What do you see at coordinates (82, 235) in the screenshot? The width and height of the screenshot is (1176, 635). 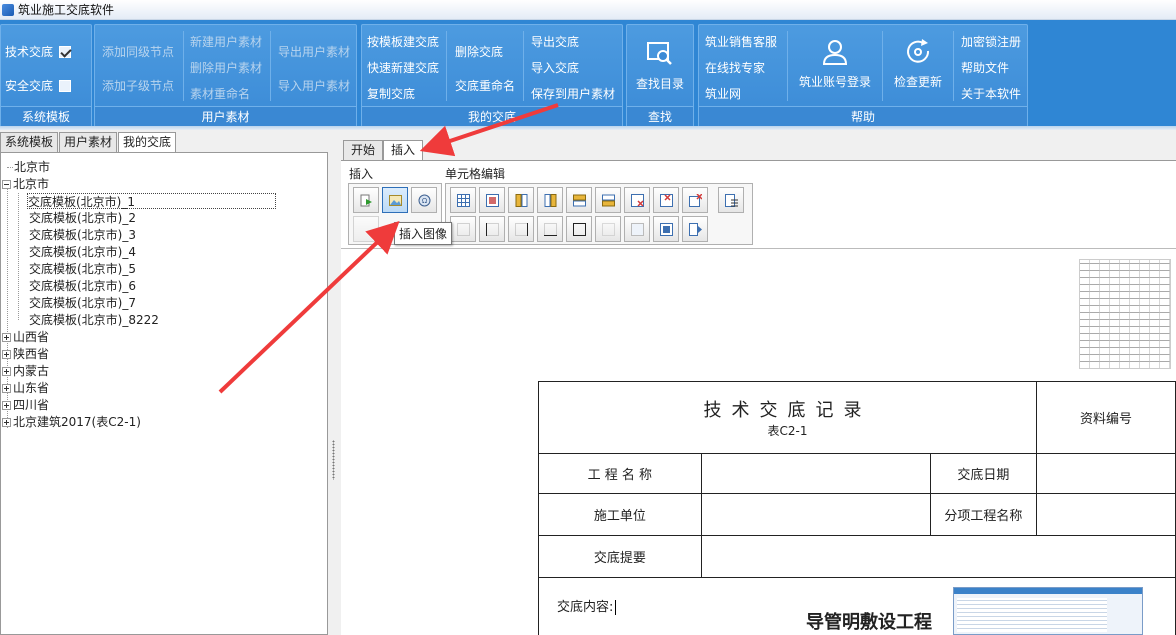 I see `tree-item-template-3: 交底模板(北京市)_3` at bounding box center [82, 235].